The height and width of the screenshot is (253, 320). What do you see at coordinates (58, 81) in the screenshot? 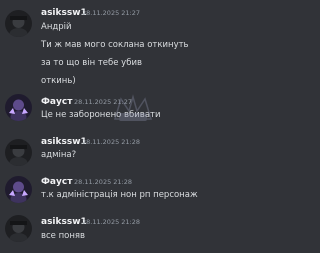
I see `message-text: откинь)` at bounding box center [58, 81].